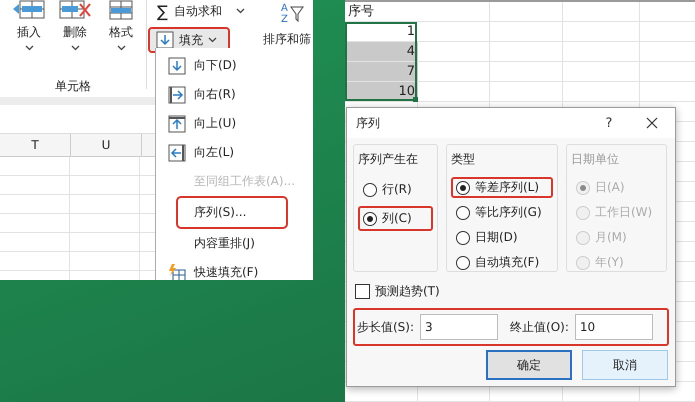 The height and width of the screenshot is (402, 695). Describe the element at coordinates (613, 327) in the screenshot. I see `input-field: 10` at that location.